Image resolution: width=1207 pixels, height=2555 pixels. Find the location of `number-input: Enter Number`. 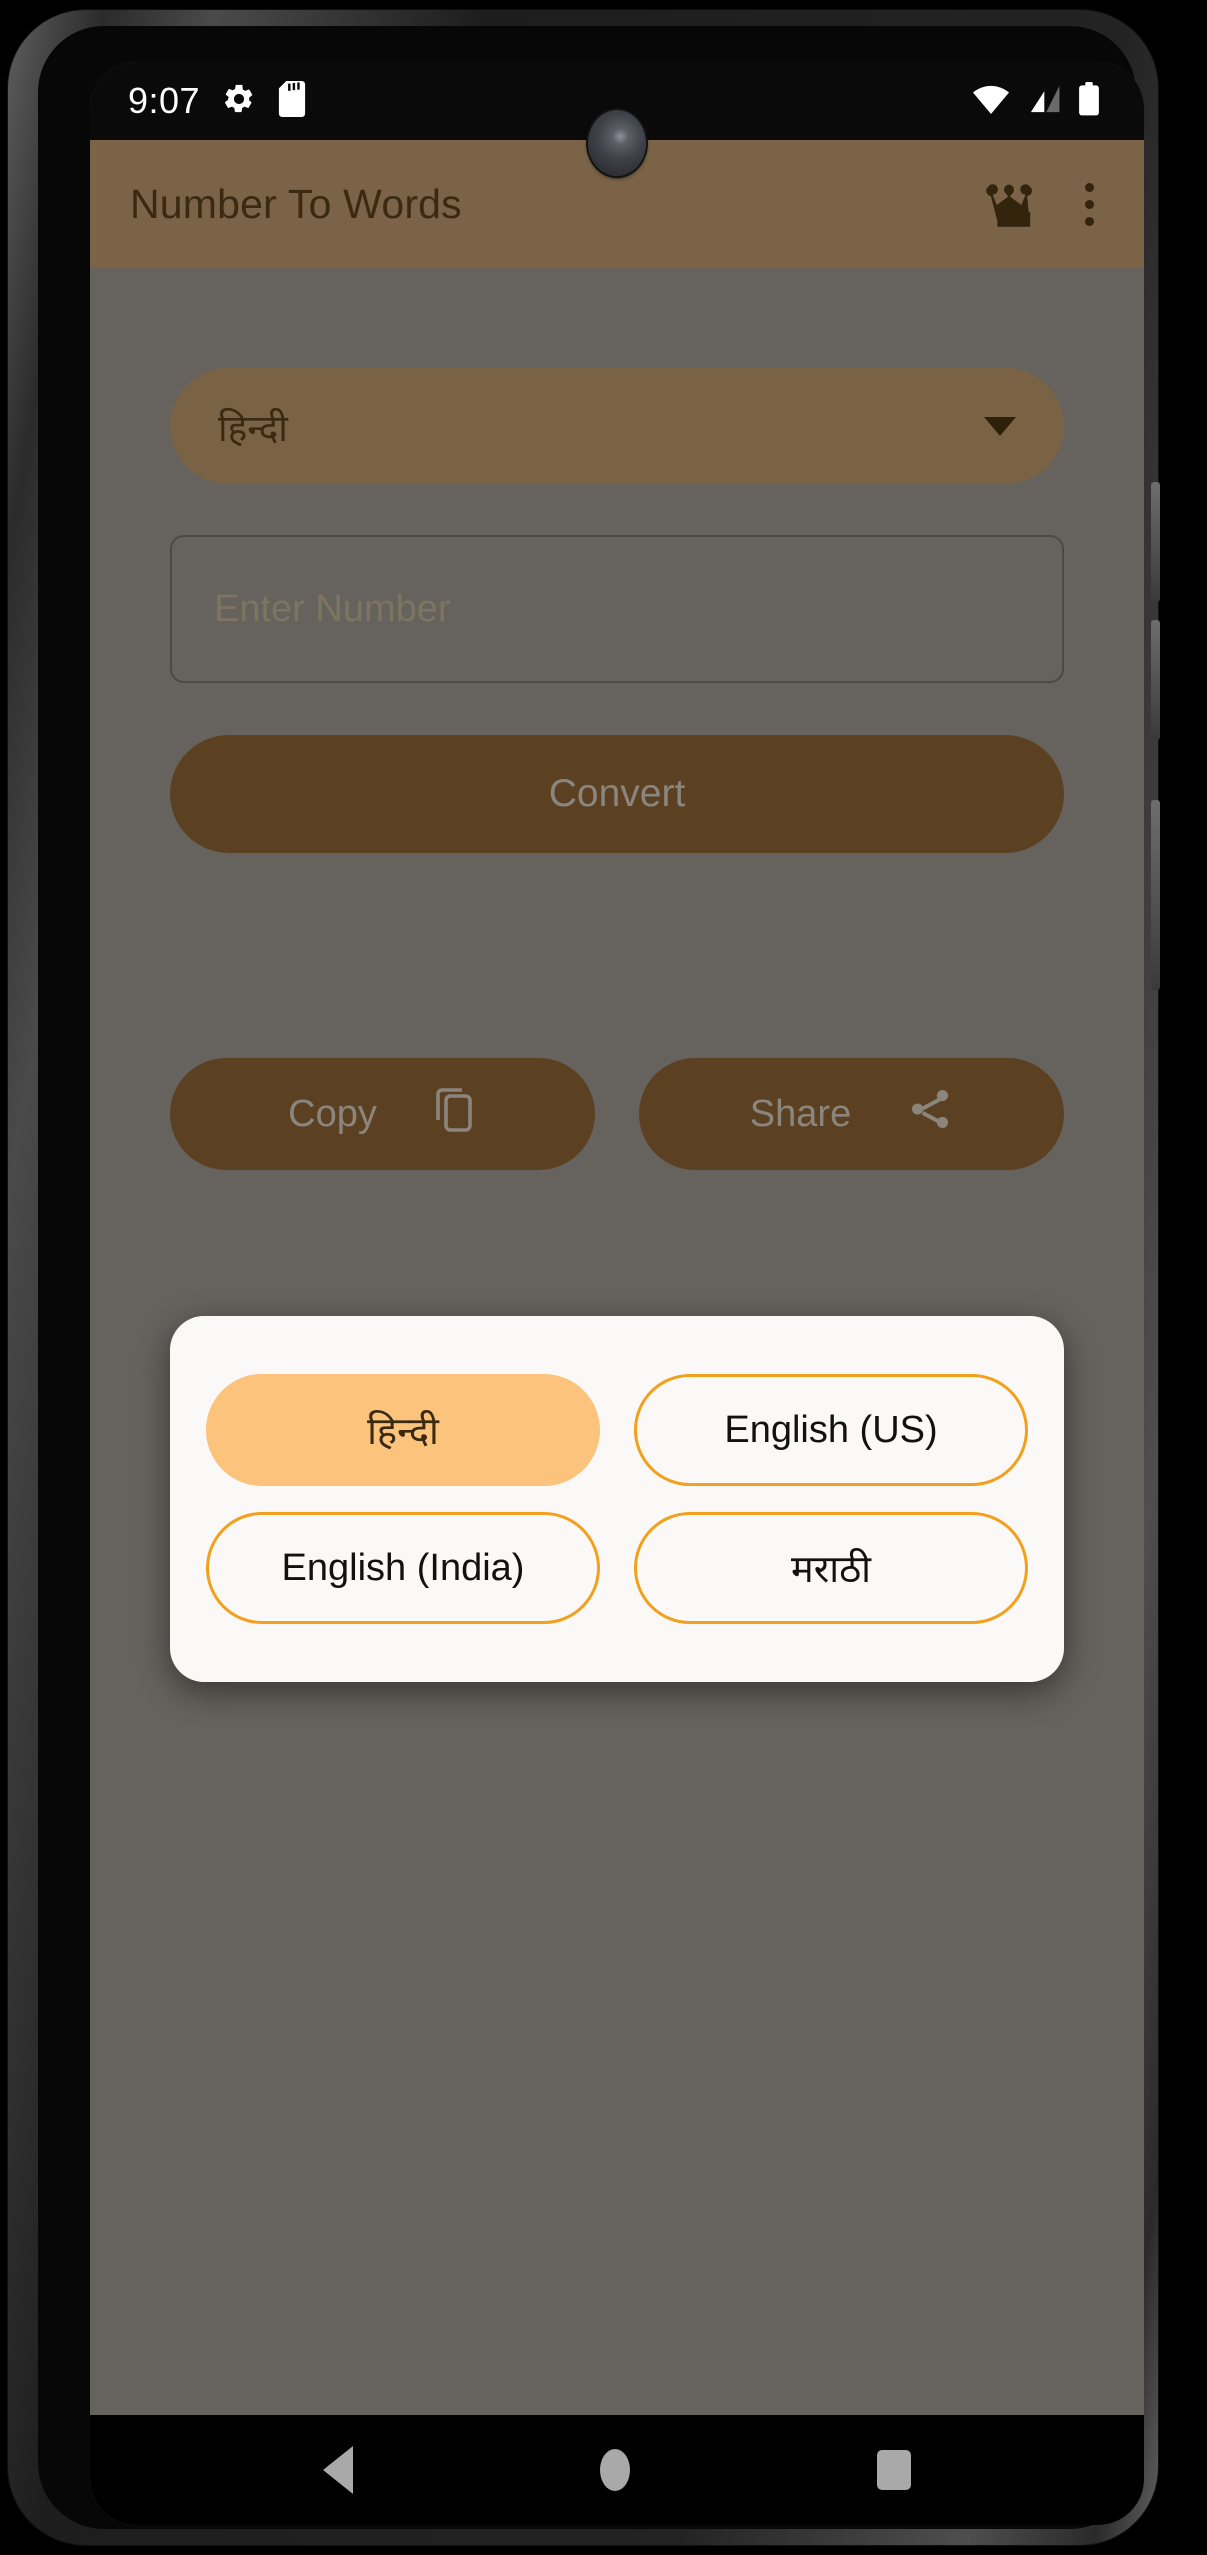

number-input: Enter Number is located at coordinates (617, 609).